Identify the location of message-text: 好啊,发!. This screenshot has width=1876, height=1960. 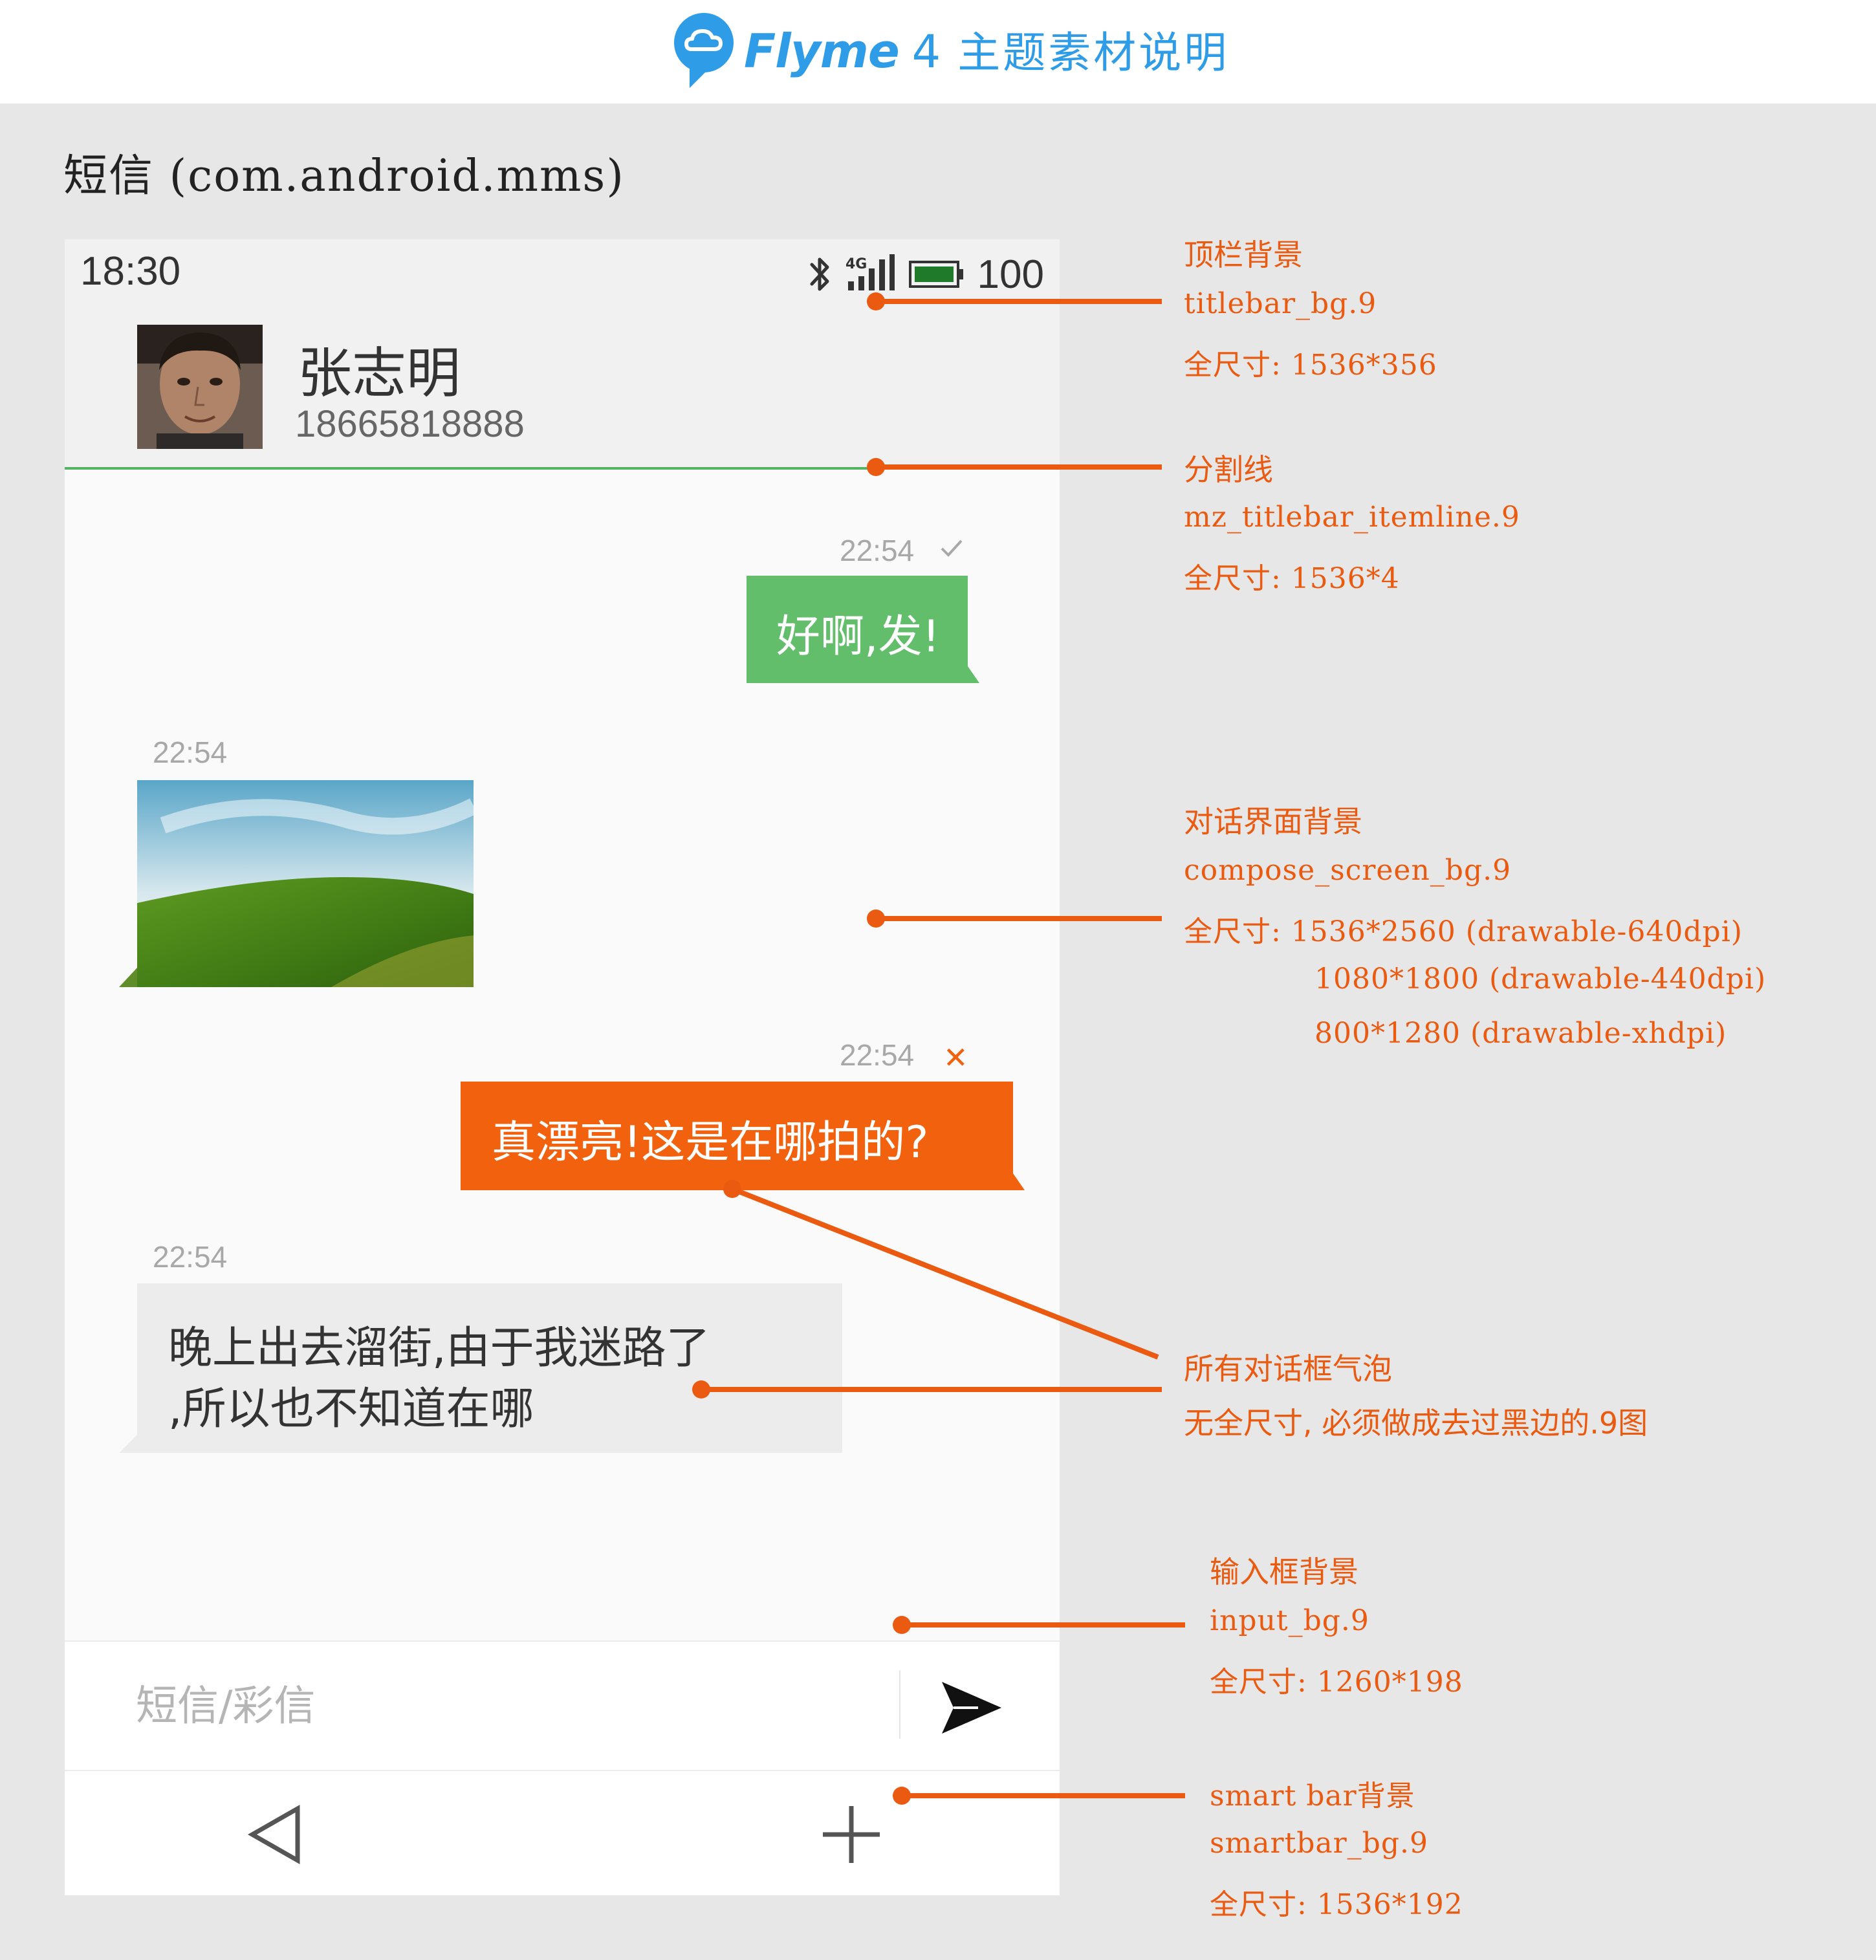
(858, 636).